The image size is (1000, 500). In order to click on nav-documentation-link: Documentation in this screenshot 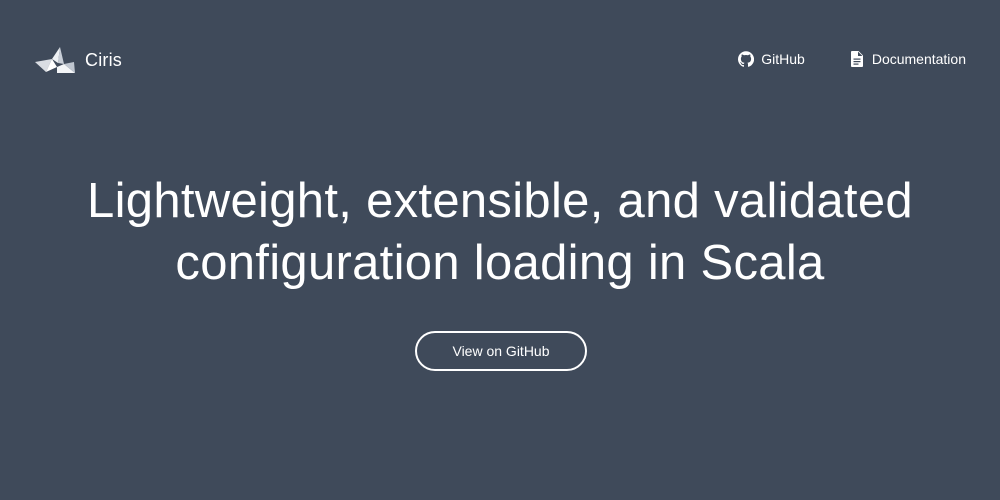, I will do `click(907, 59)`.